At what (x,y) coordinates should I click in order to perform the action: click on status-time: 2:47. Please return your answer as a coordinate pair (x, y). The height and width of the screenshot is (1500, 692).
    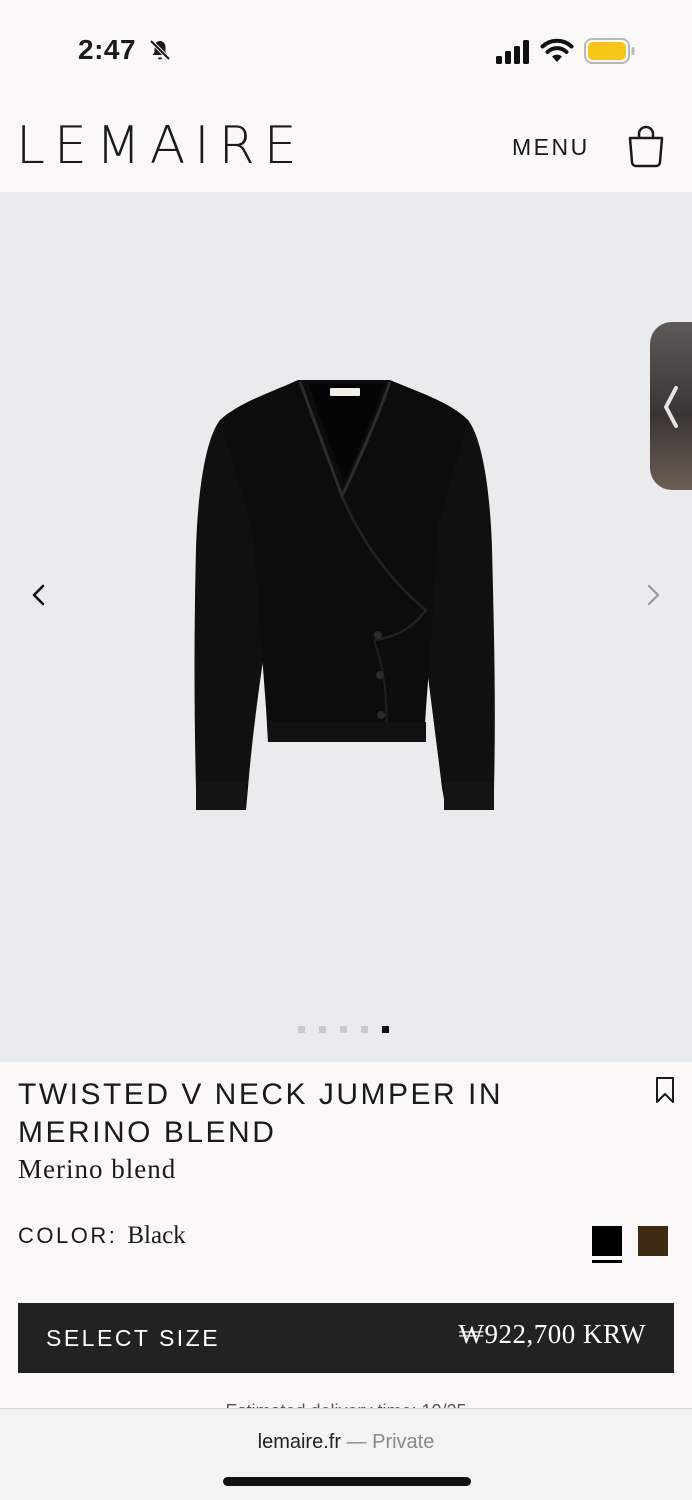
    Looking at the image, I should click on (107, 49).